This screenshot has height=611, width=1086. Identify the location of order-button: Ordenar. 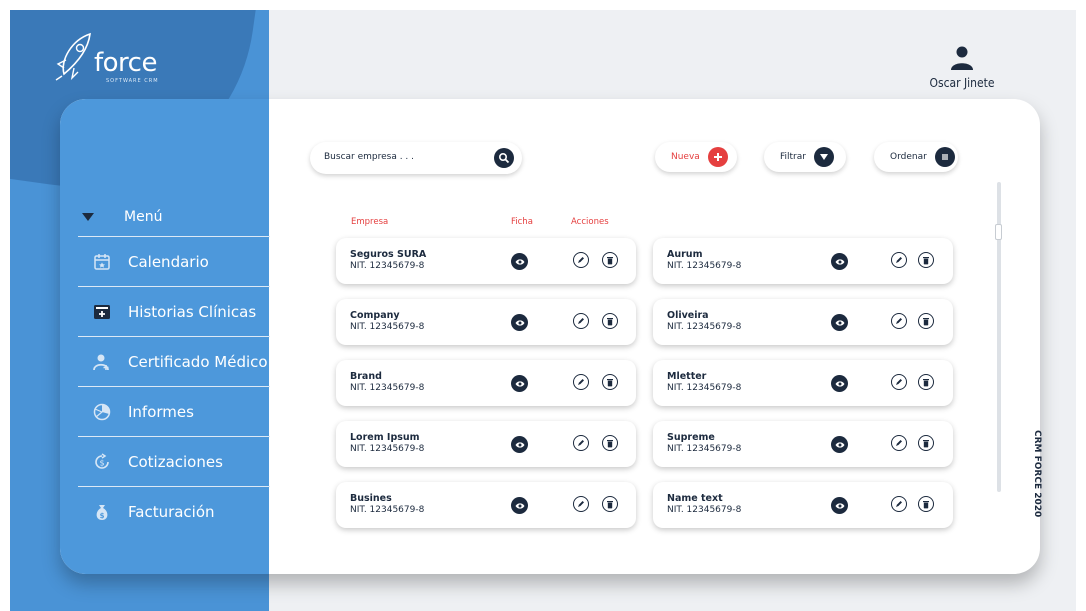
(916, 157).